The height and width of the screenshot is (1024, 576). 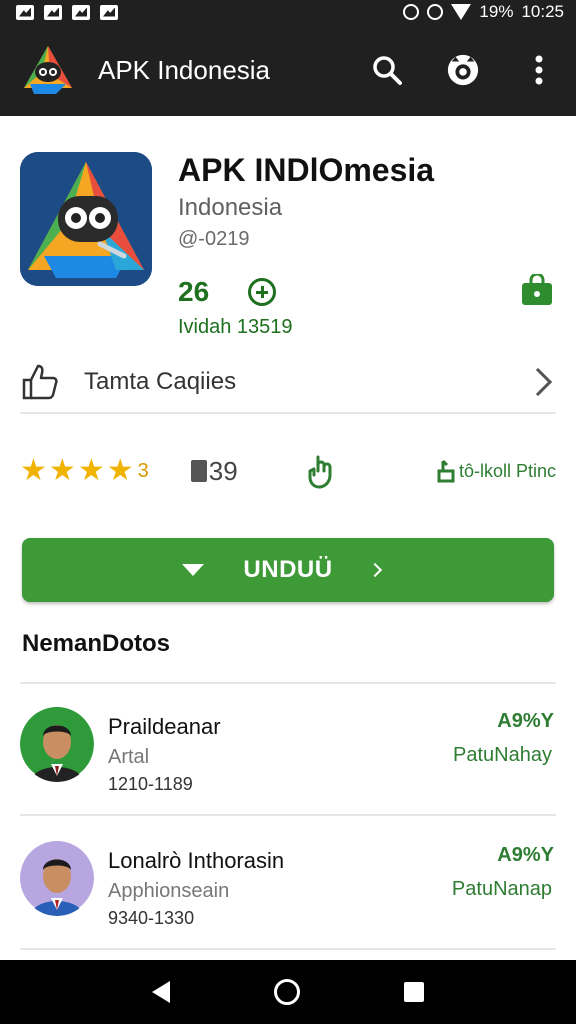 I want to click on dropdown-arrow-icon, so click(x=193, y=570).